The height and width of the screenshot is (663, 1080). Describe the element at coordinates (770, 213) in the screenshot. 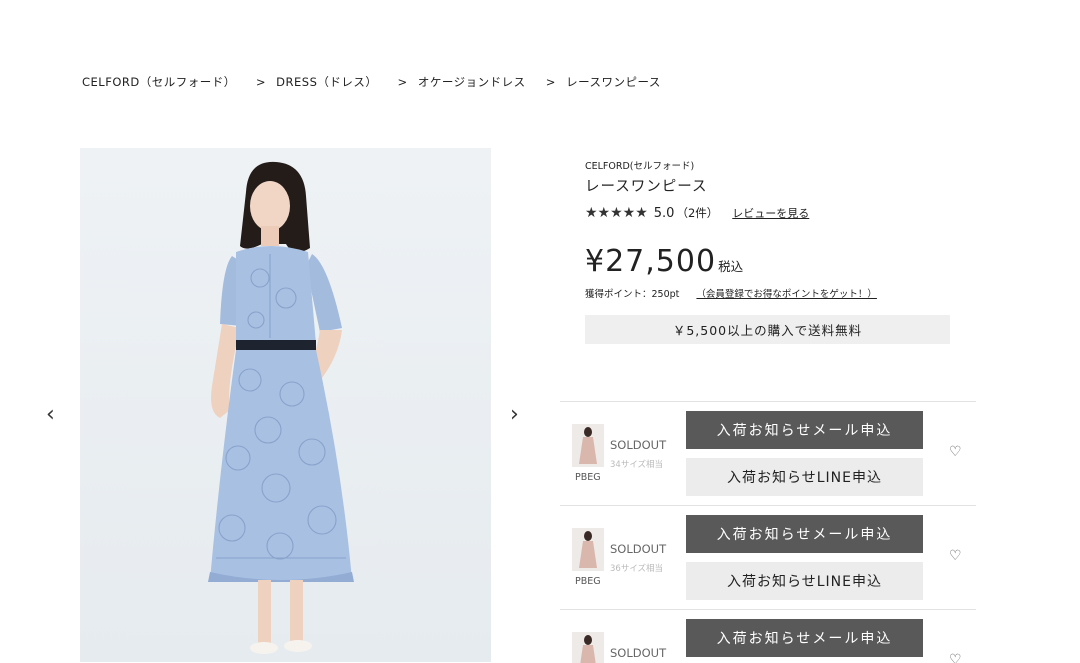

I see `review-link: レビューを見る` at that location.